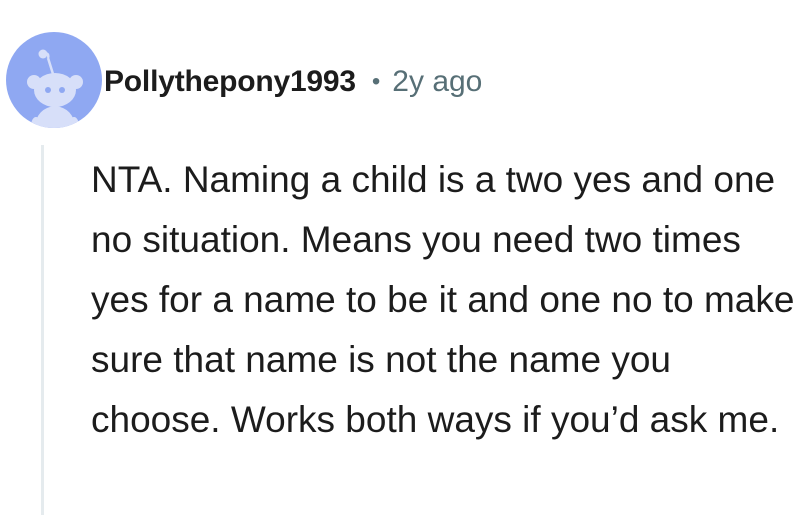 Image resolution: width=811 pixels, height=515 pixels. I want to click on thread-line, so click(42, 330).